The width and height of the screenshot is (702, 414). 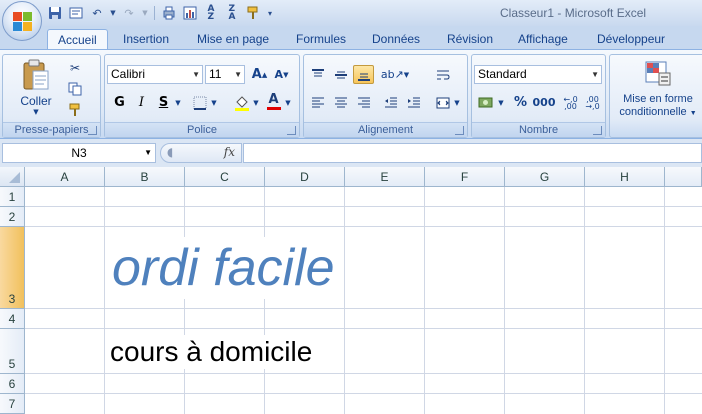 What do you see at coordinates (214, 102) in the screenshot?
I see `borders-dropdown-icon: ▼` at bounding box center [214, 102].